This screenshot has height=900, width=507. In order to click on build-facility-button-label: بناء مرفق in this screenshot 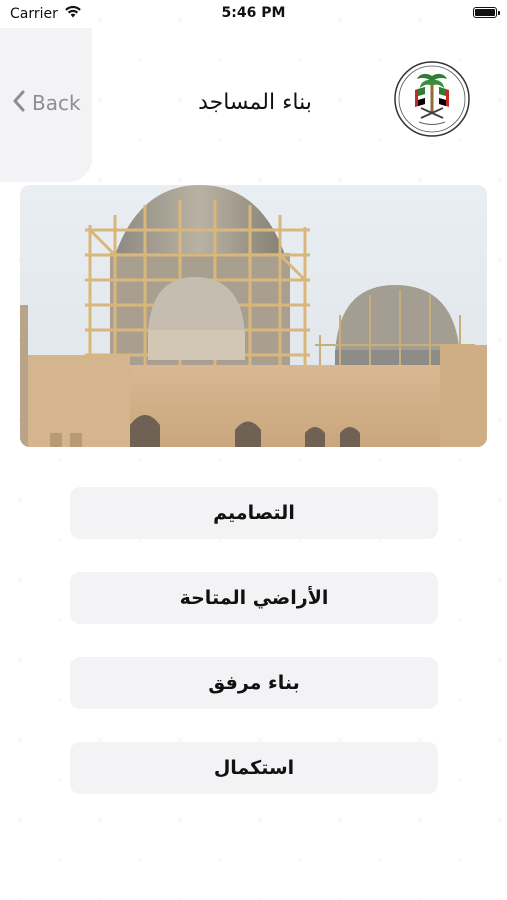, I will do `click(254, 683)`.